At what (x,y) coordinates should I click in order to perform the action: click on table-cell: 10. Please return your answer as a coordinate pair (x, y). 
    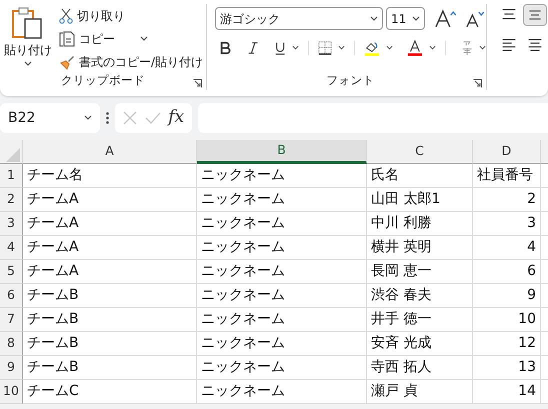
    Looking at the image, I should click on (507, 320).